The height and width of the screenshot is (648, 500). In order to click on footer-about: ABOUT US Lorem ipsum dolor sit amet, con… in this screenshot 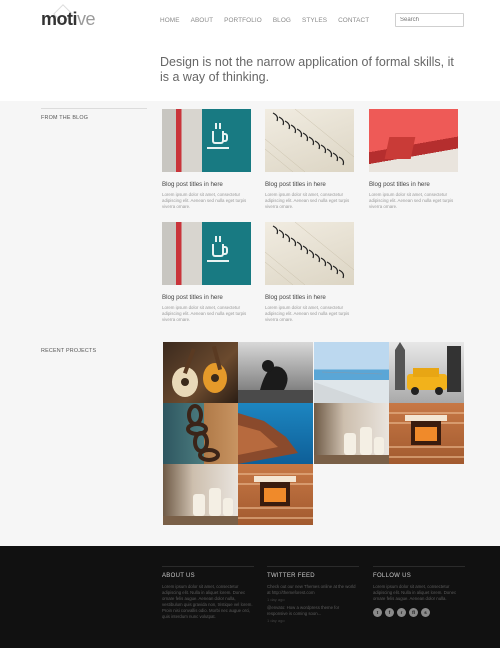, I will do `click(208, 593)`.